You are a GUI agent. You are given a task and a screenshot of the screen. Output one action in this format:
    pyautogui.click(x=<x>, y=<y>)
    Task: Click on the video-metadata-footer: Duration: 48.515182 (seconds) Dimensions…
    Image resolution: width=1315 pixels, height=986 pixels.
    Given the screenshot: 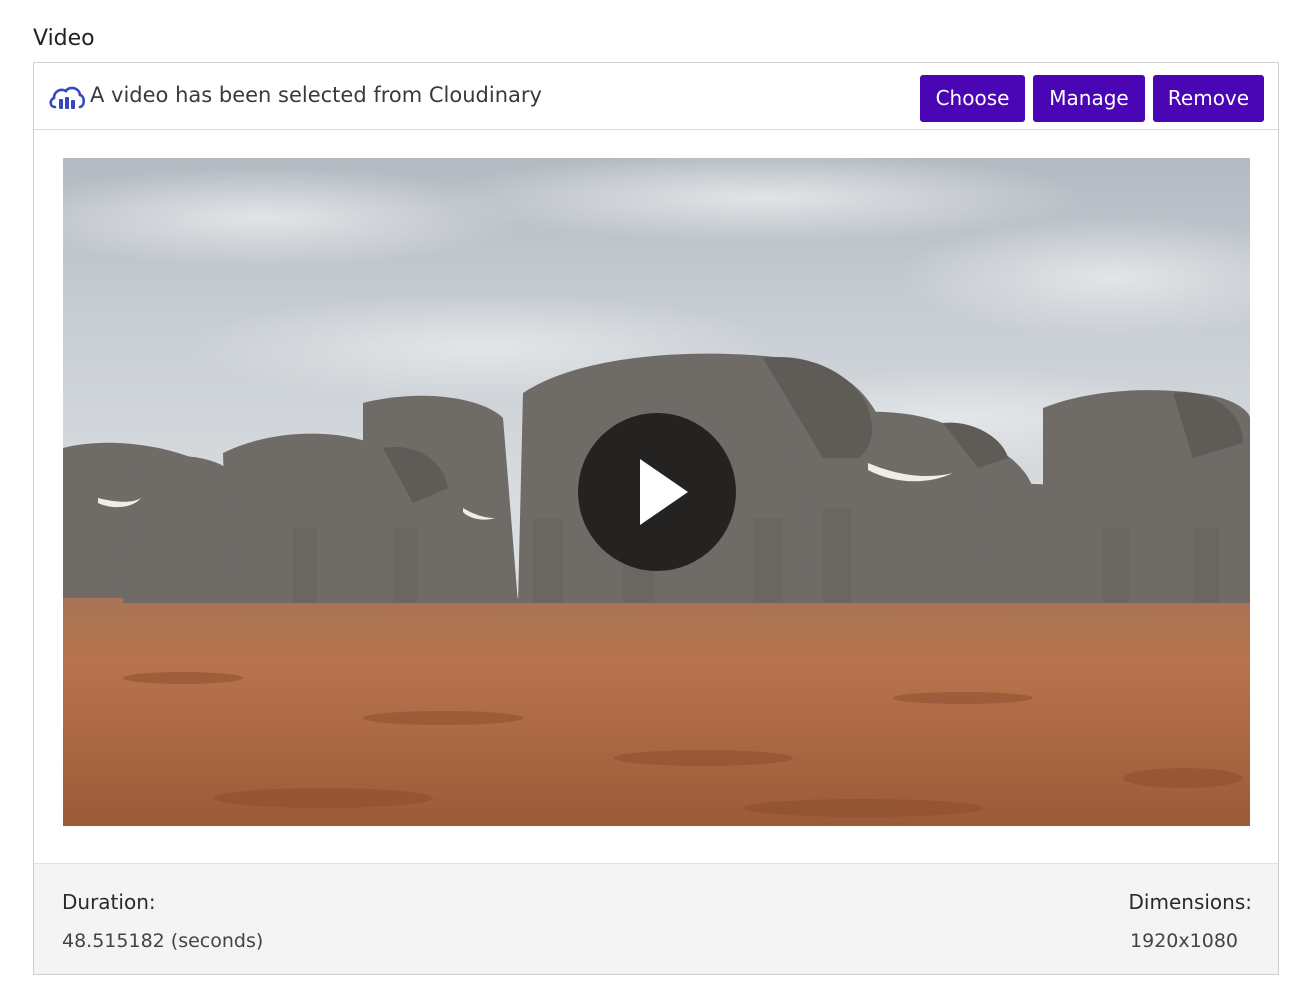 What is the action you would take?
    pyautogui.click(x=656, y=918)
    